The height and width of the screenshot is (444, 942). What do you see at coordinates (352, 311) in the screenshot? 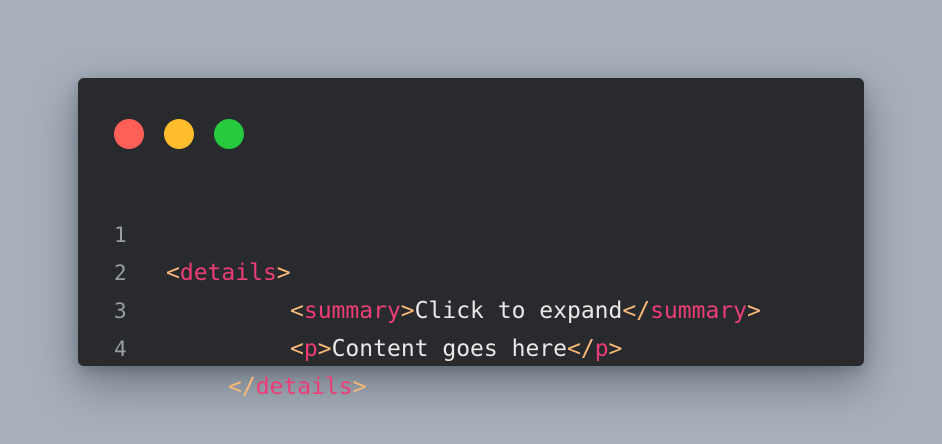
I see `tag-name: summary` at bounding box center [352, 311].